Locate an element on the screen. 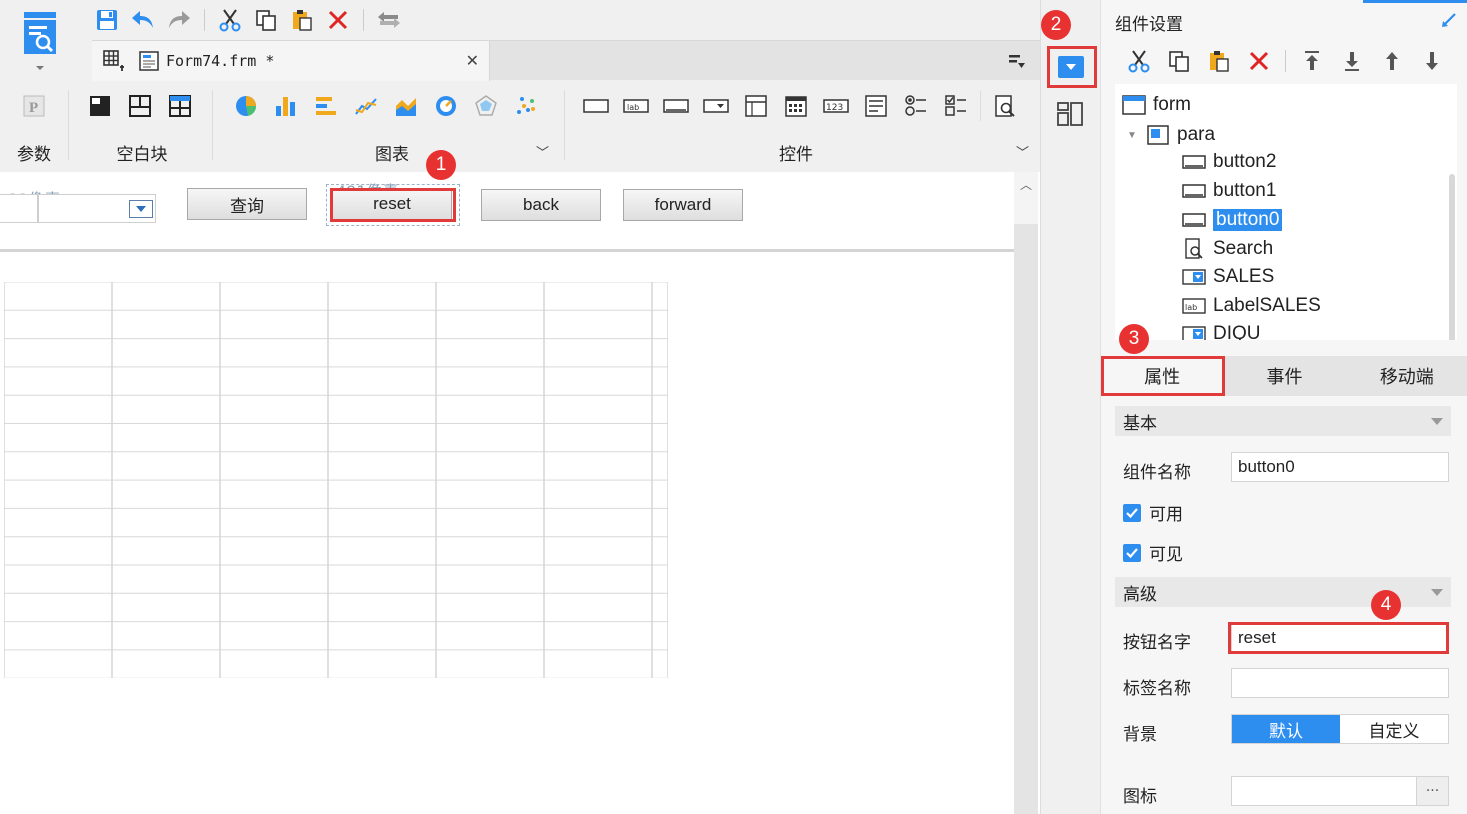  save-icon is located at coordinates (107, 20).